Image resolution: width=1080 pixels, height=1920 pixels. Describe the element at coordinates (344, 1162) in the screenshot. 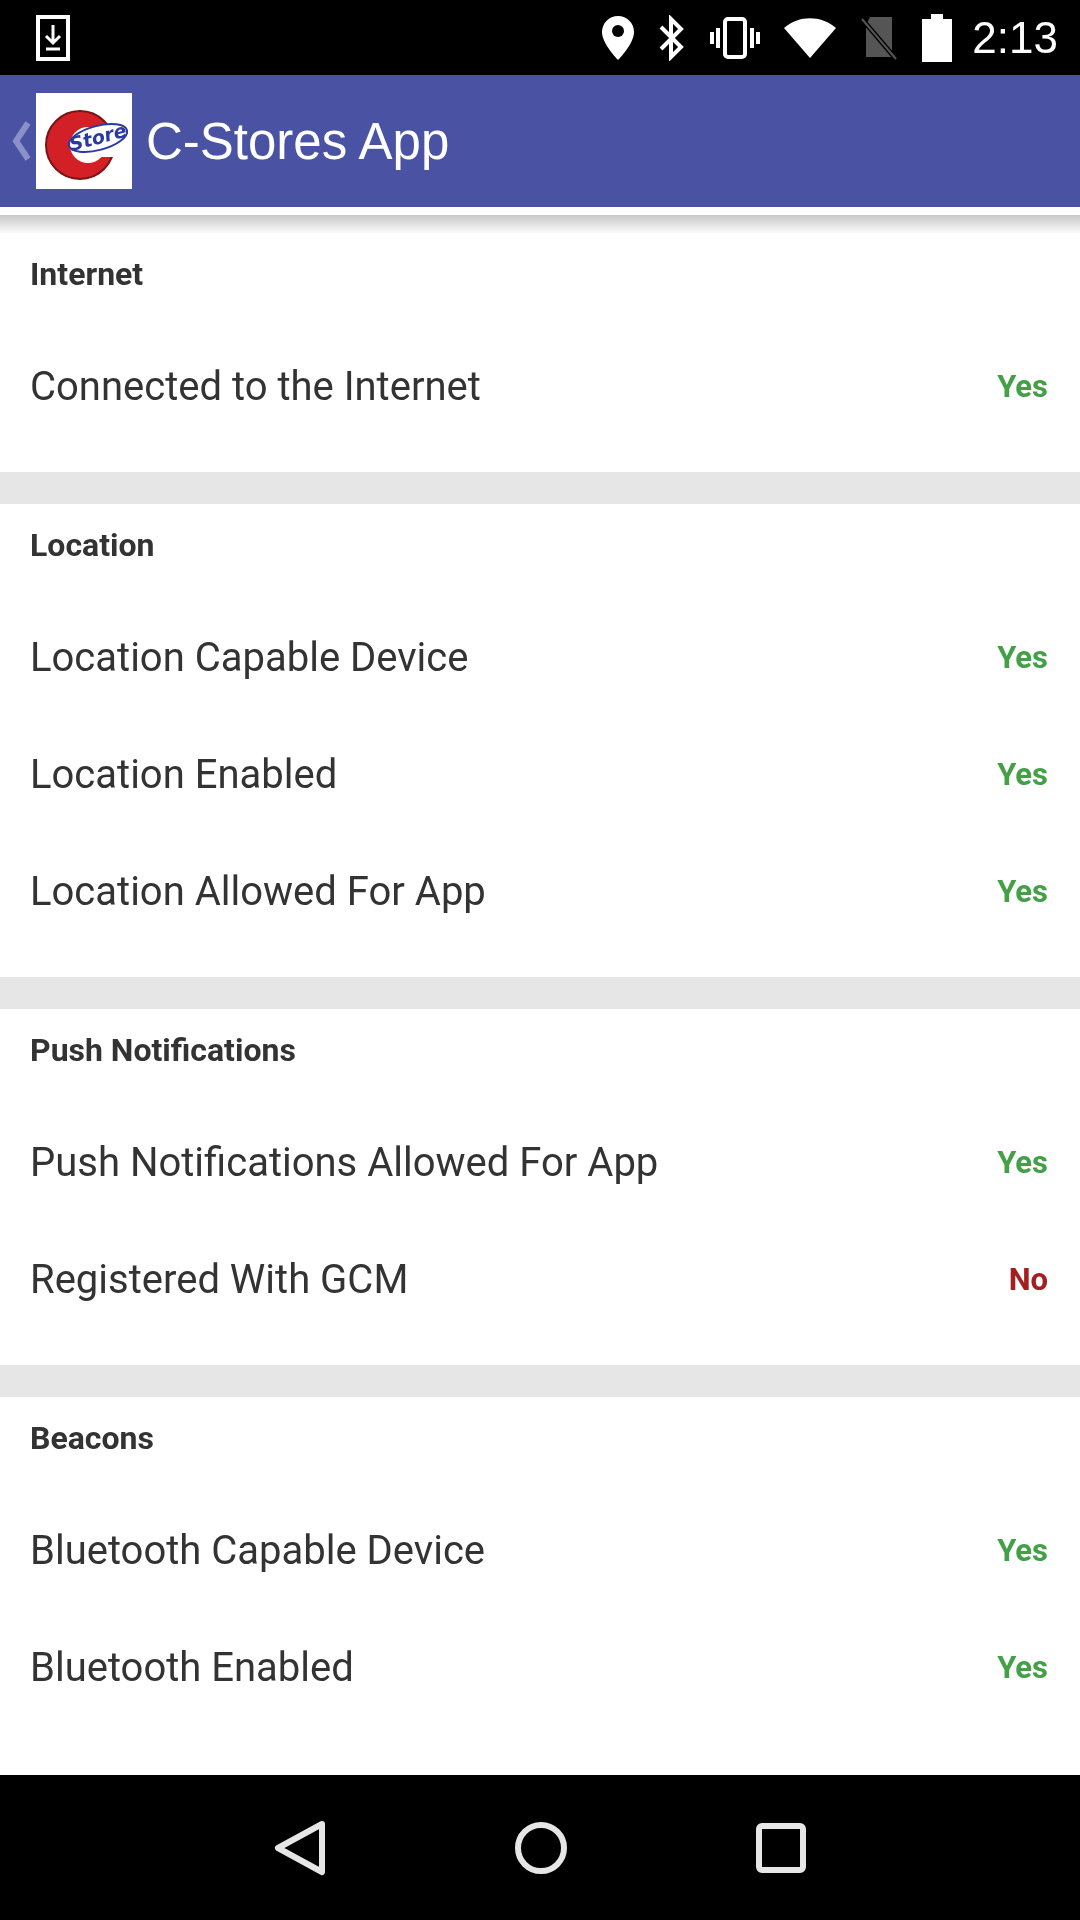

I see `setting-label: Push Notifications Allowed For App` at that location.